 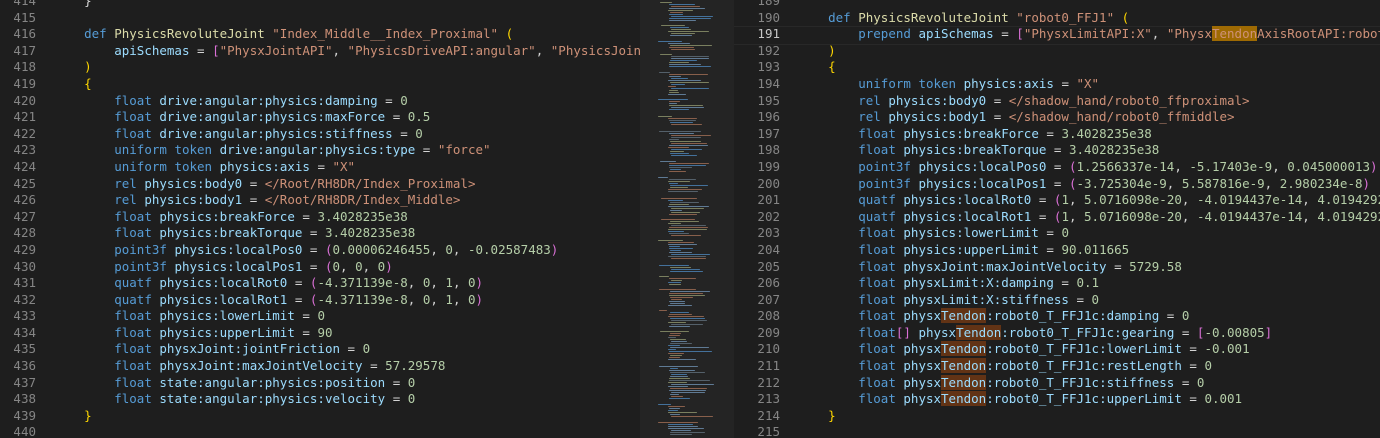 I want to click on code-token: 0.5, so click(x=419, y=117).